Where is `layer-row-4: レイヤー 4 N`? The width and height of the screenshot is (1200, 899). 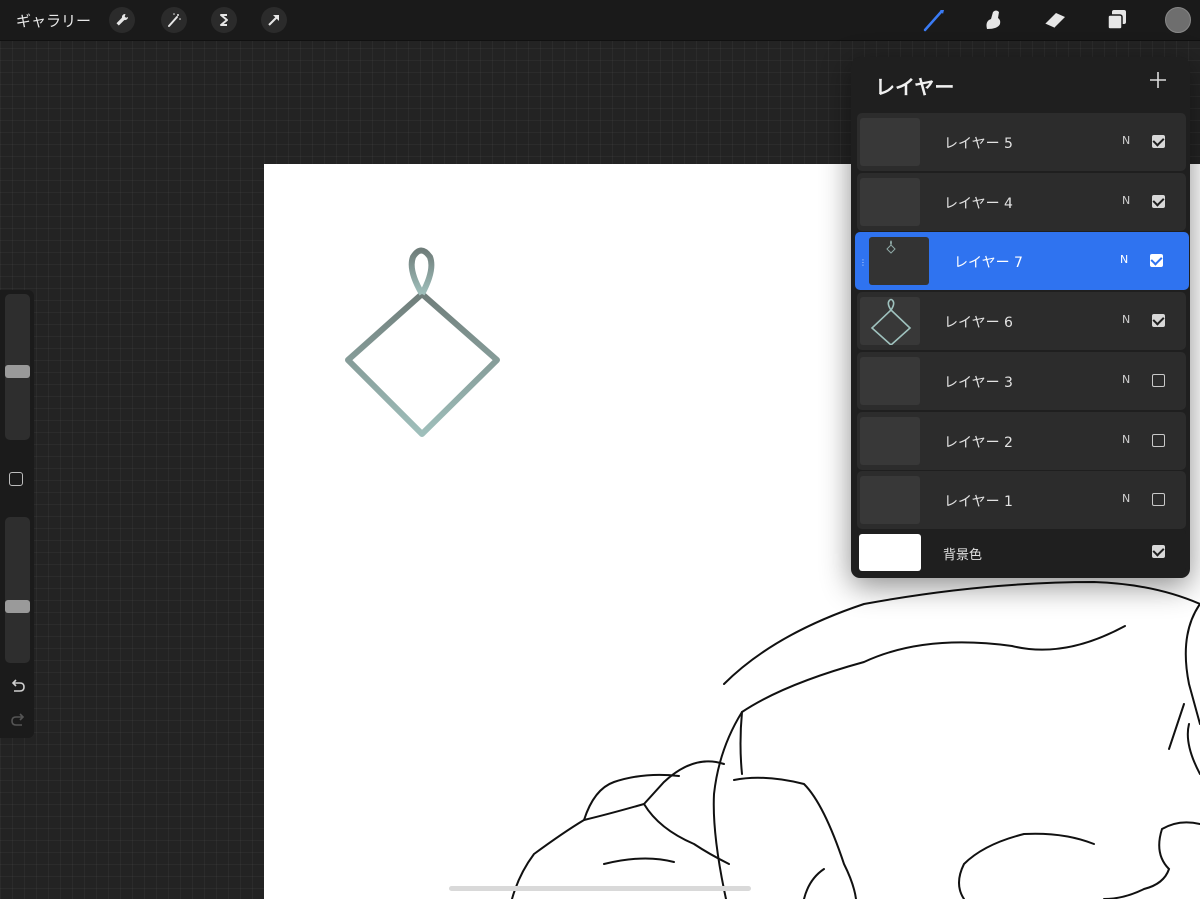 layer-row-4: レイヤー 4 N is located at coordinates (1021, 202).